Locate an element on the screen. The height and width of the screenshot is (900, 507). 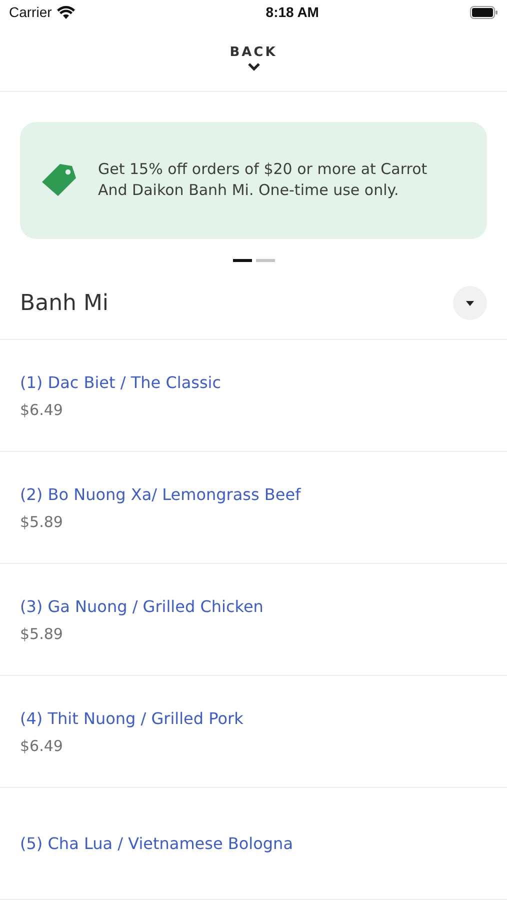
tag-icon is located at coordinates (59, 180).